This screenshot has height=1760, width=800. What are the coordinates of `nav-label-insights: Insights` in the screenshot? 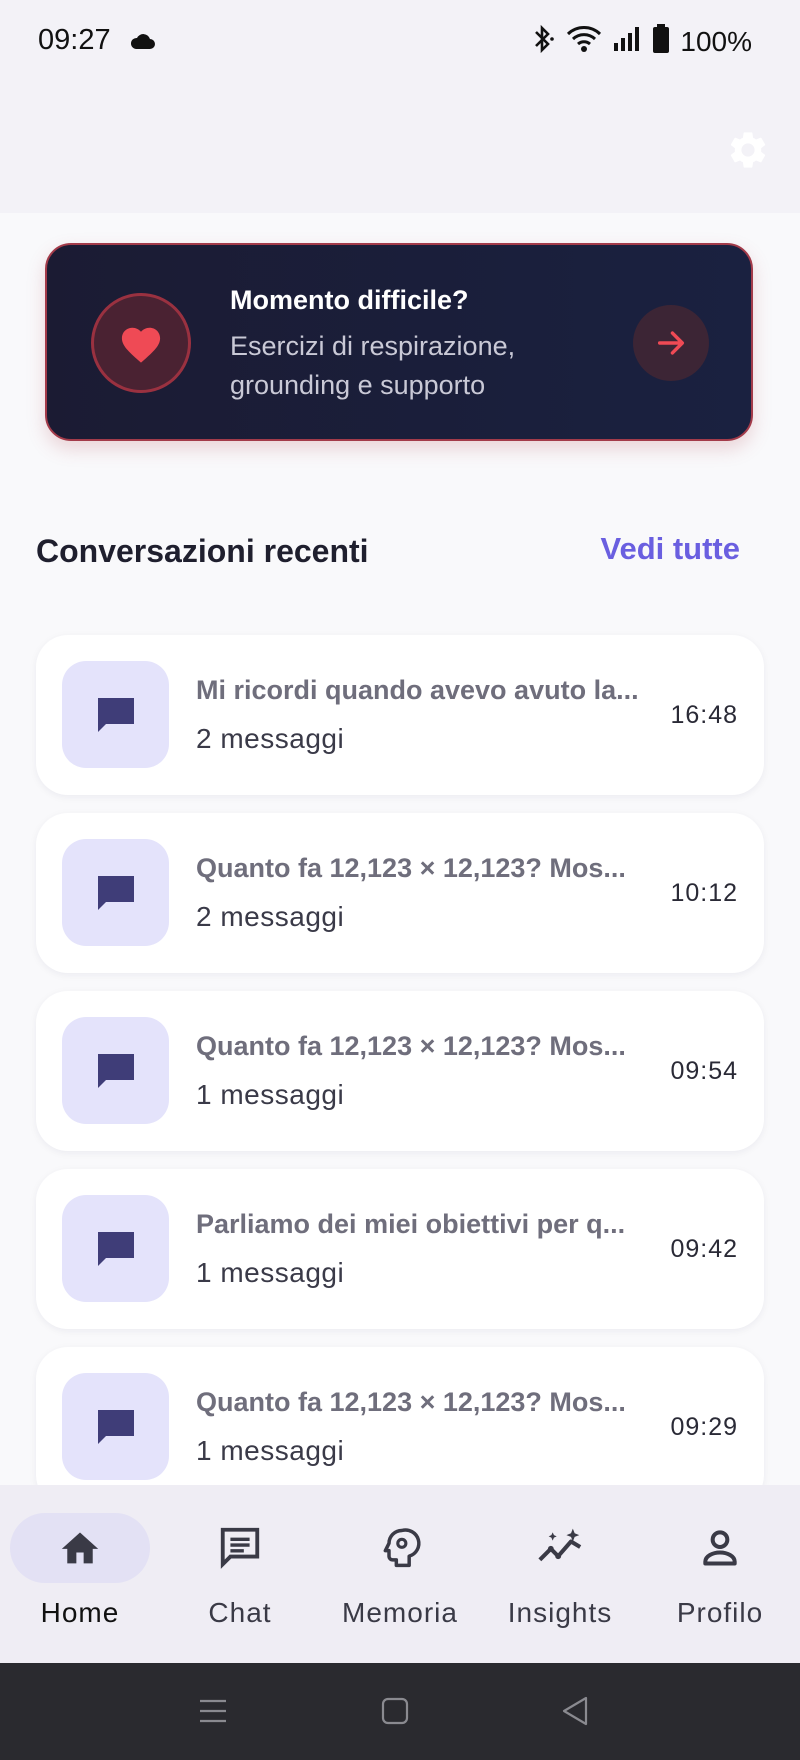 It's located at (560, 1612).